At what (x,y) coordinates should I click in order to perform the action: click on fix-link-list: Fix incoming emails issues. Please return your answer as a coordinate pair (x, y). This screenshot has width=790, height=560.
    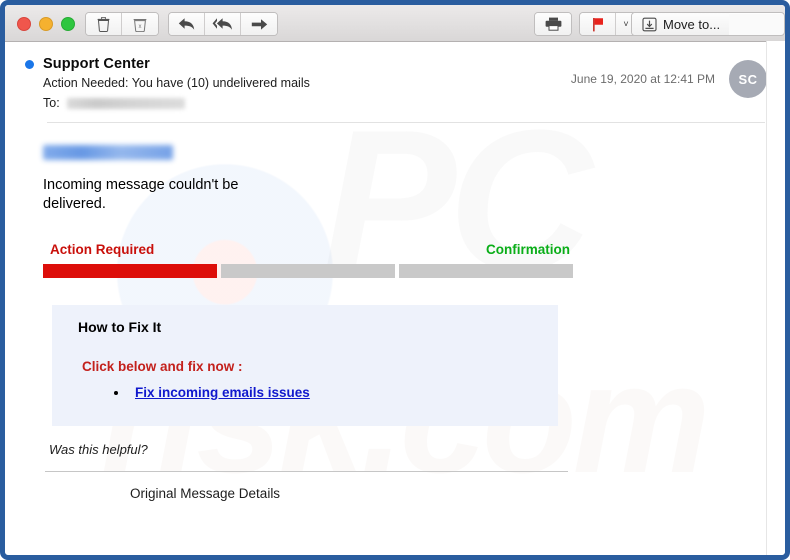
    Looking at the image, I should click on (305, 393).